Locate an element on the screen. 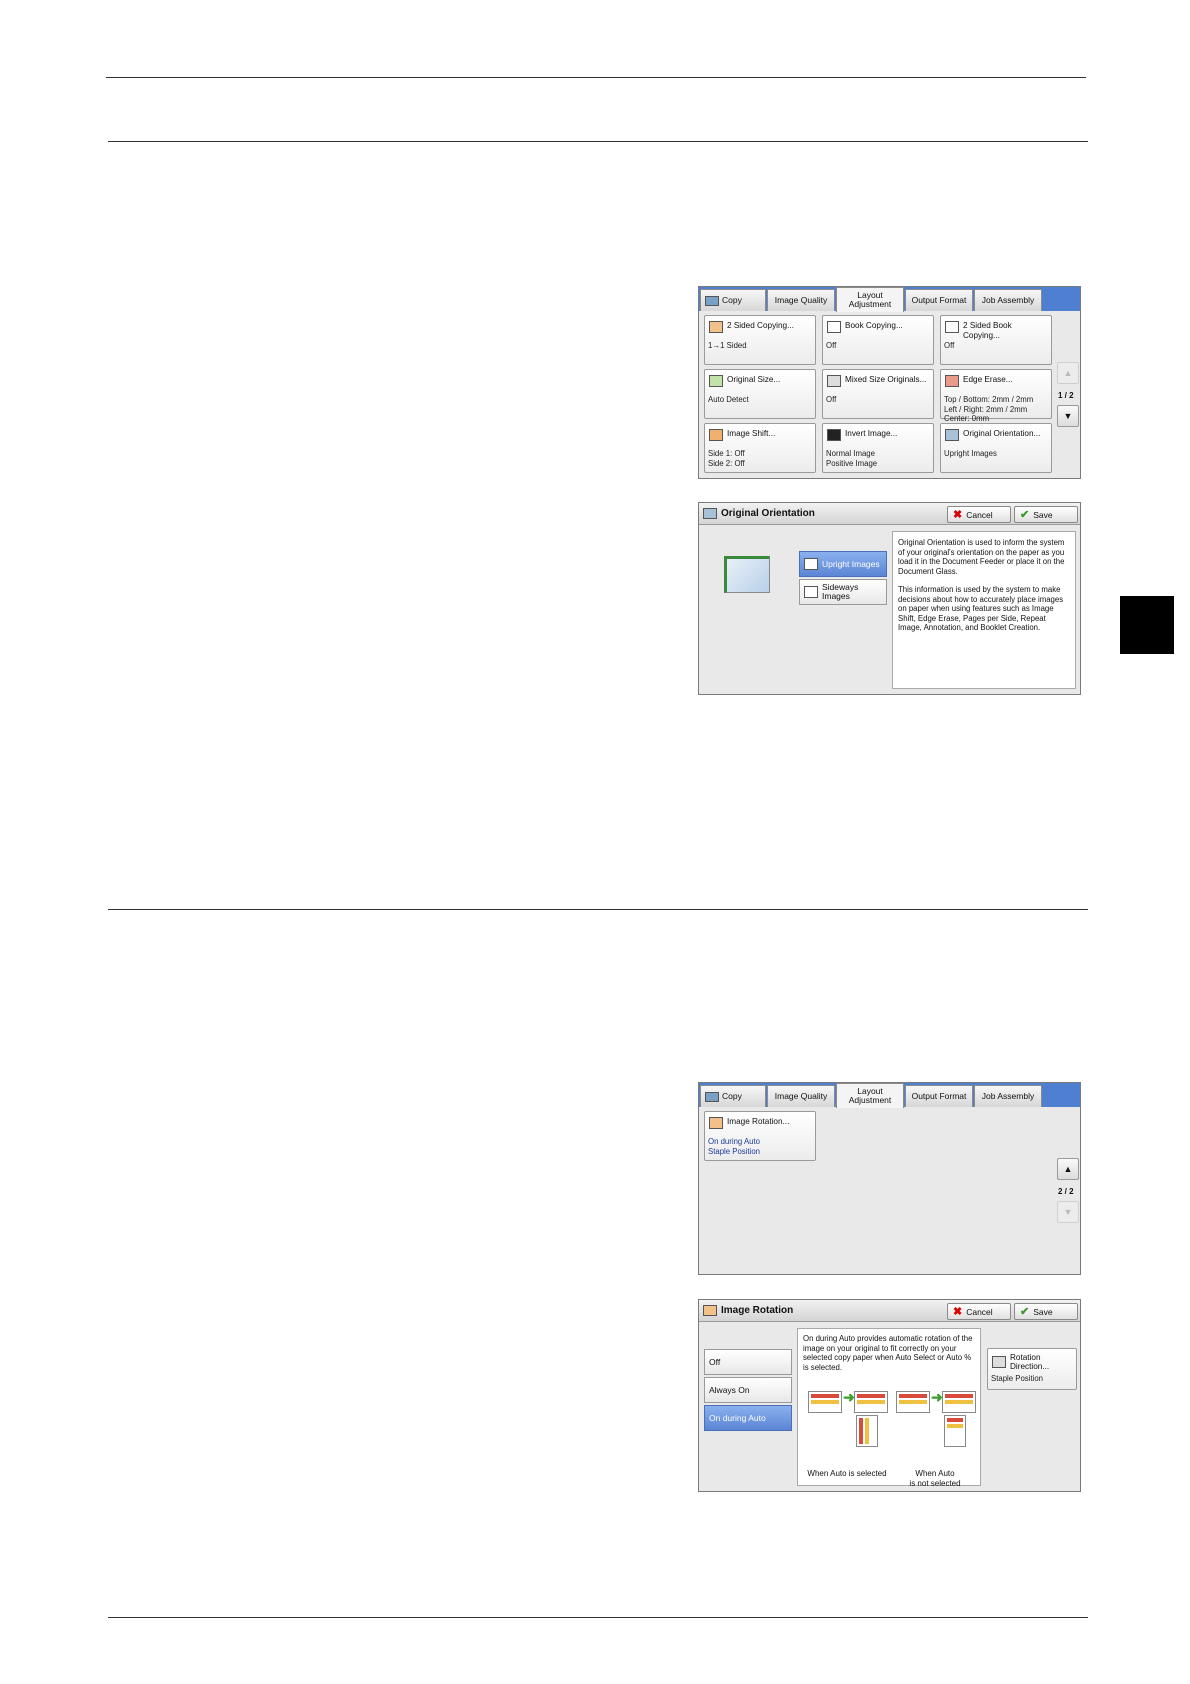 This screenshot has height=1684, width=1190. dialog-title: Image Rotation is located at coordinates (757, 1310).